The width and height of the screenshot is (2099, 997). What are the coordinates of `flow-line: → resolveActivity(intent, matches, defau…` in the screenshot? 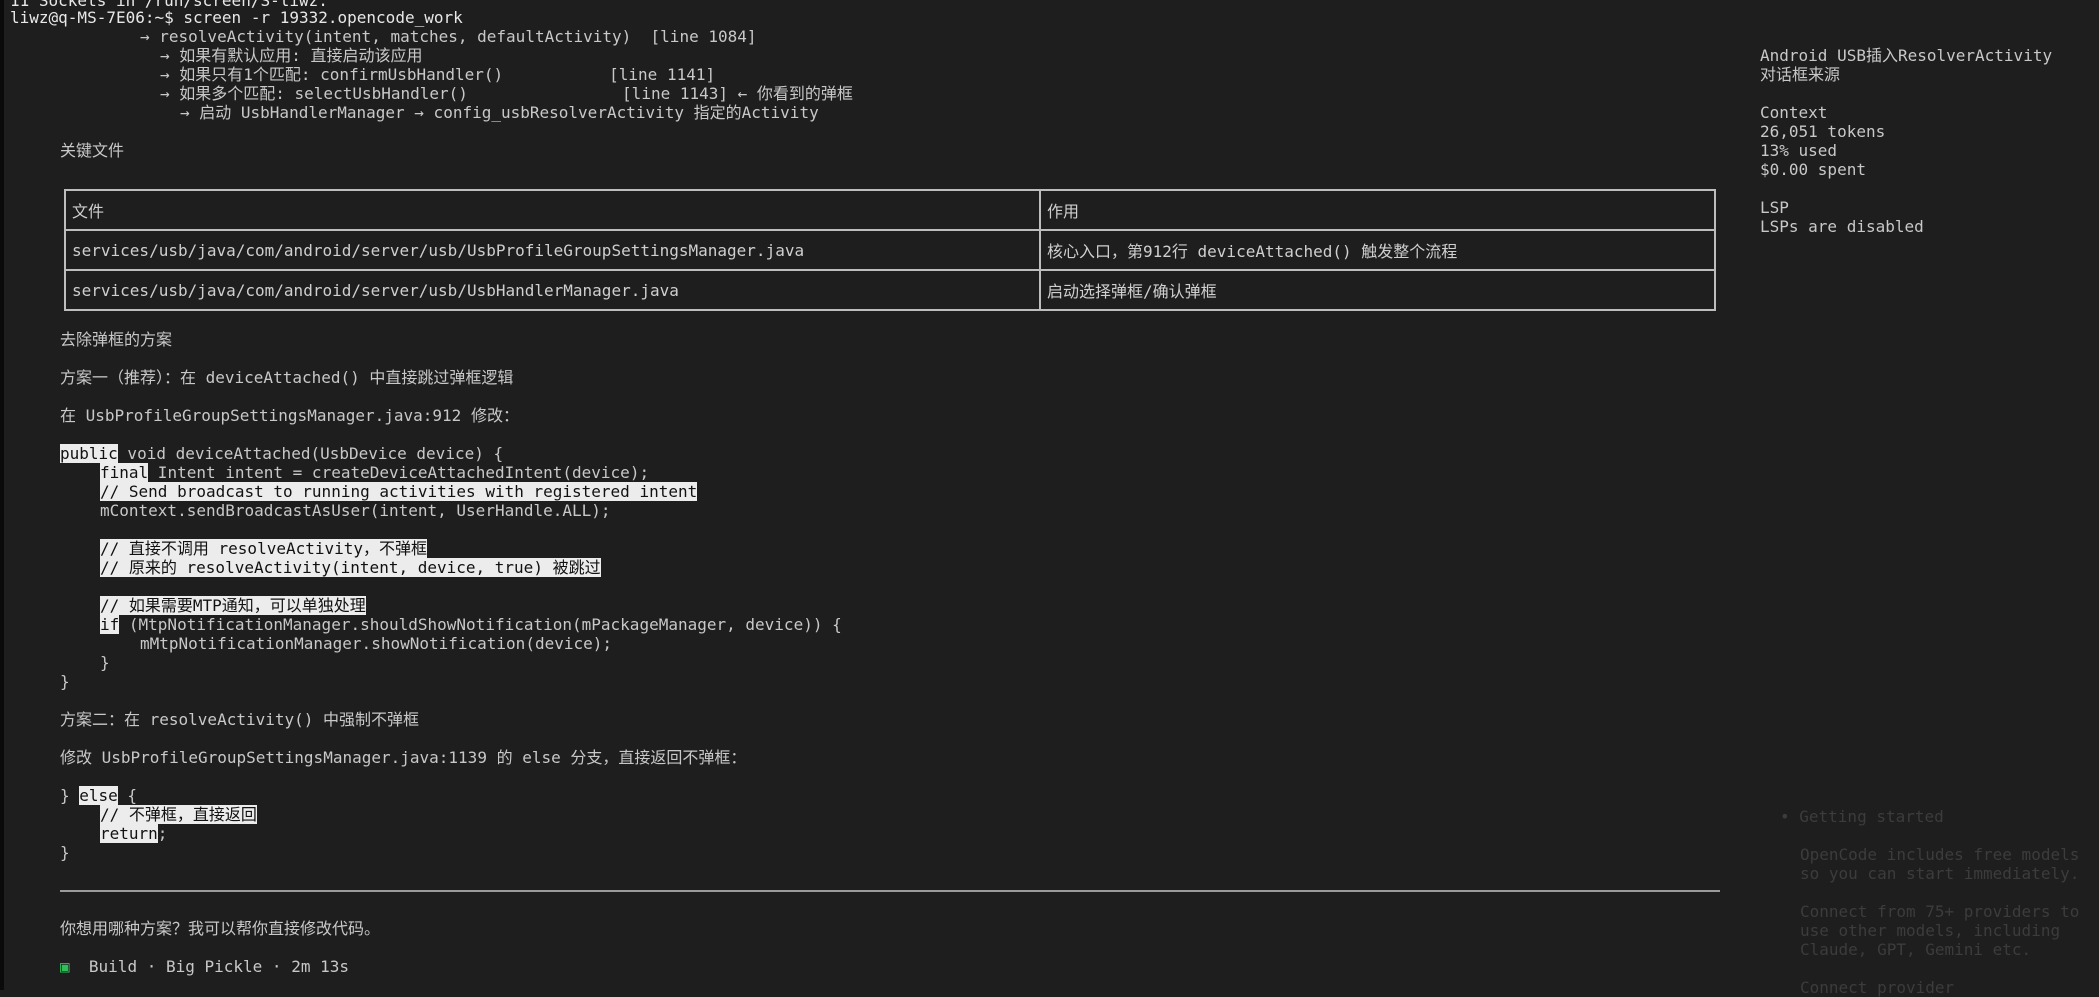 It's located at (448, 36).